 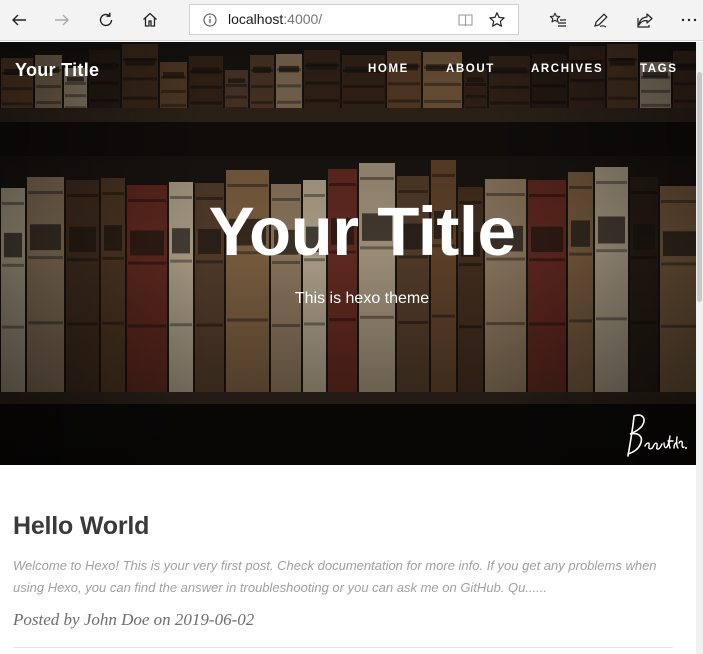 I want to click on share-button, so click(x=645, y=20).